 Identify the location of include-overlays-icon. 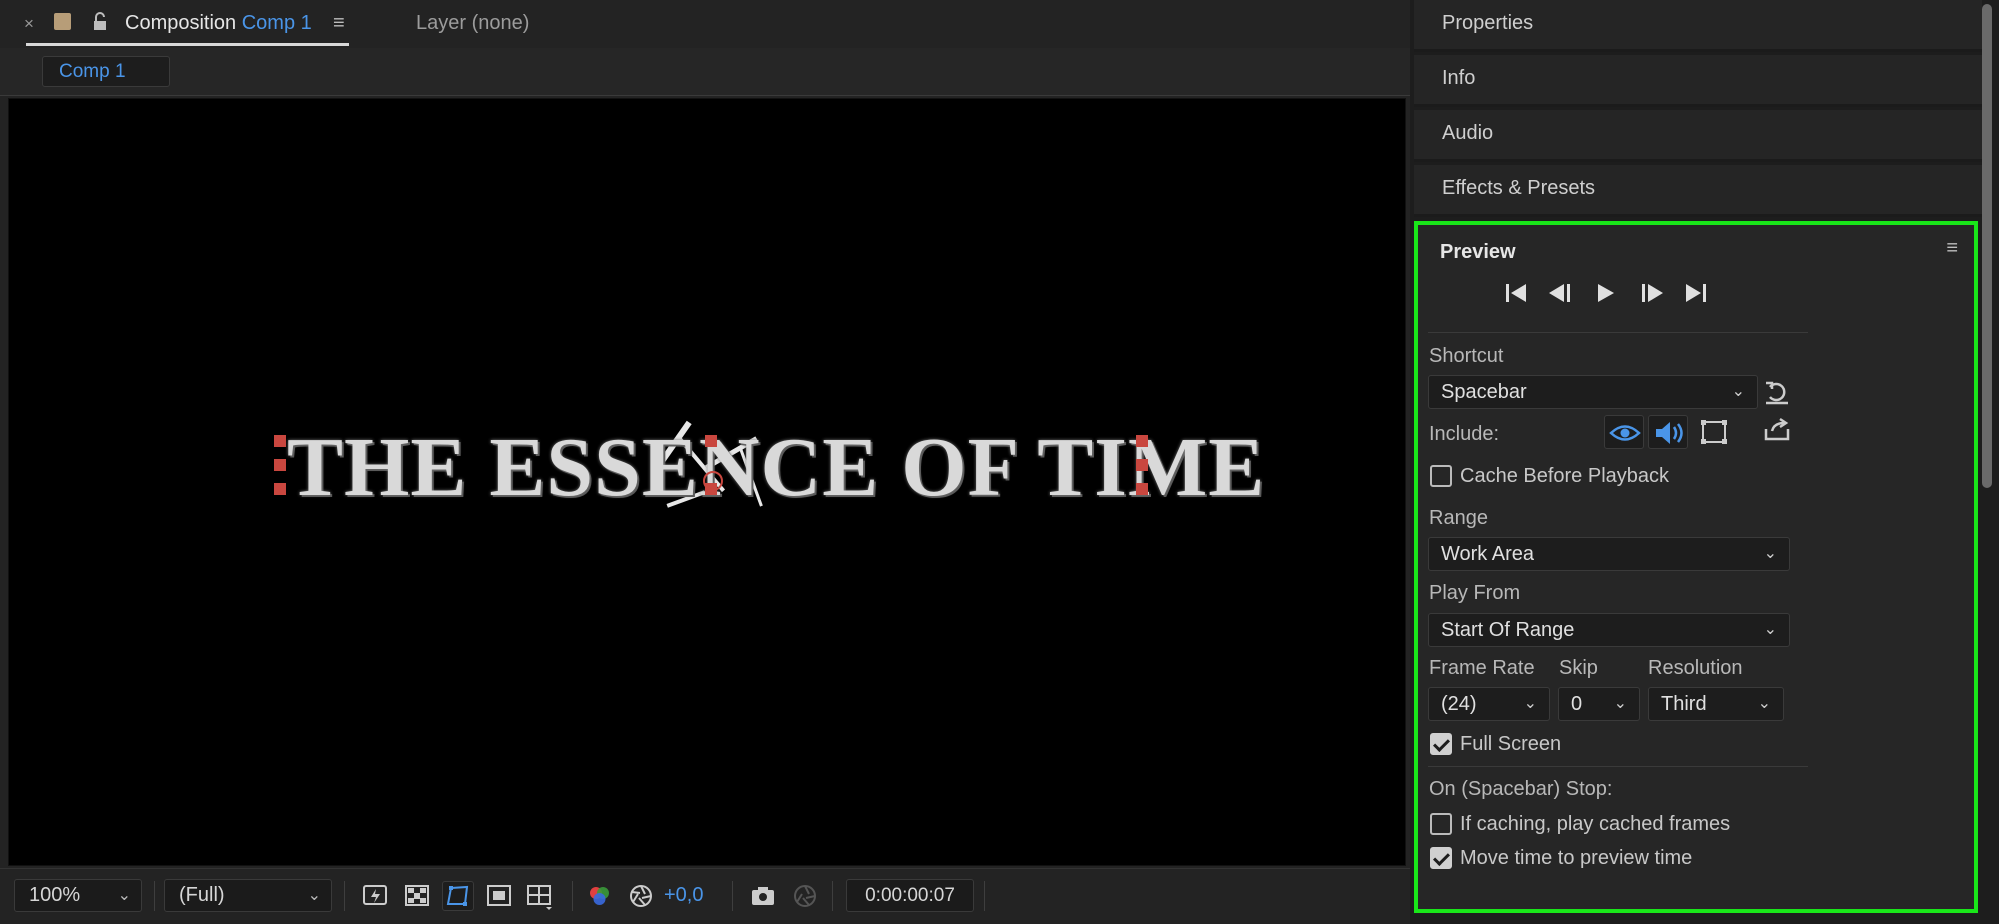
(1714, 432).